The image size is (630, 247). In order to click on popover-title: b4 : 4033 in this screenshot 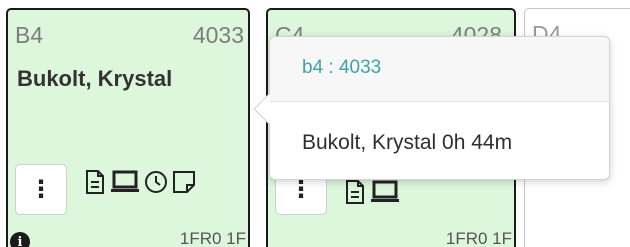, I will do `click(439, 69)`.